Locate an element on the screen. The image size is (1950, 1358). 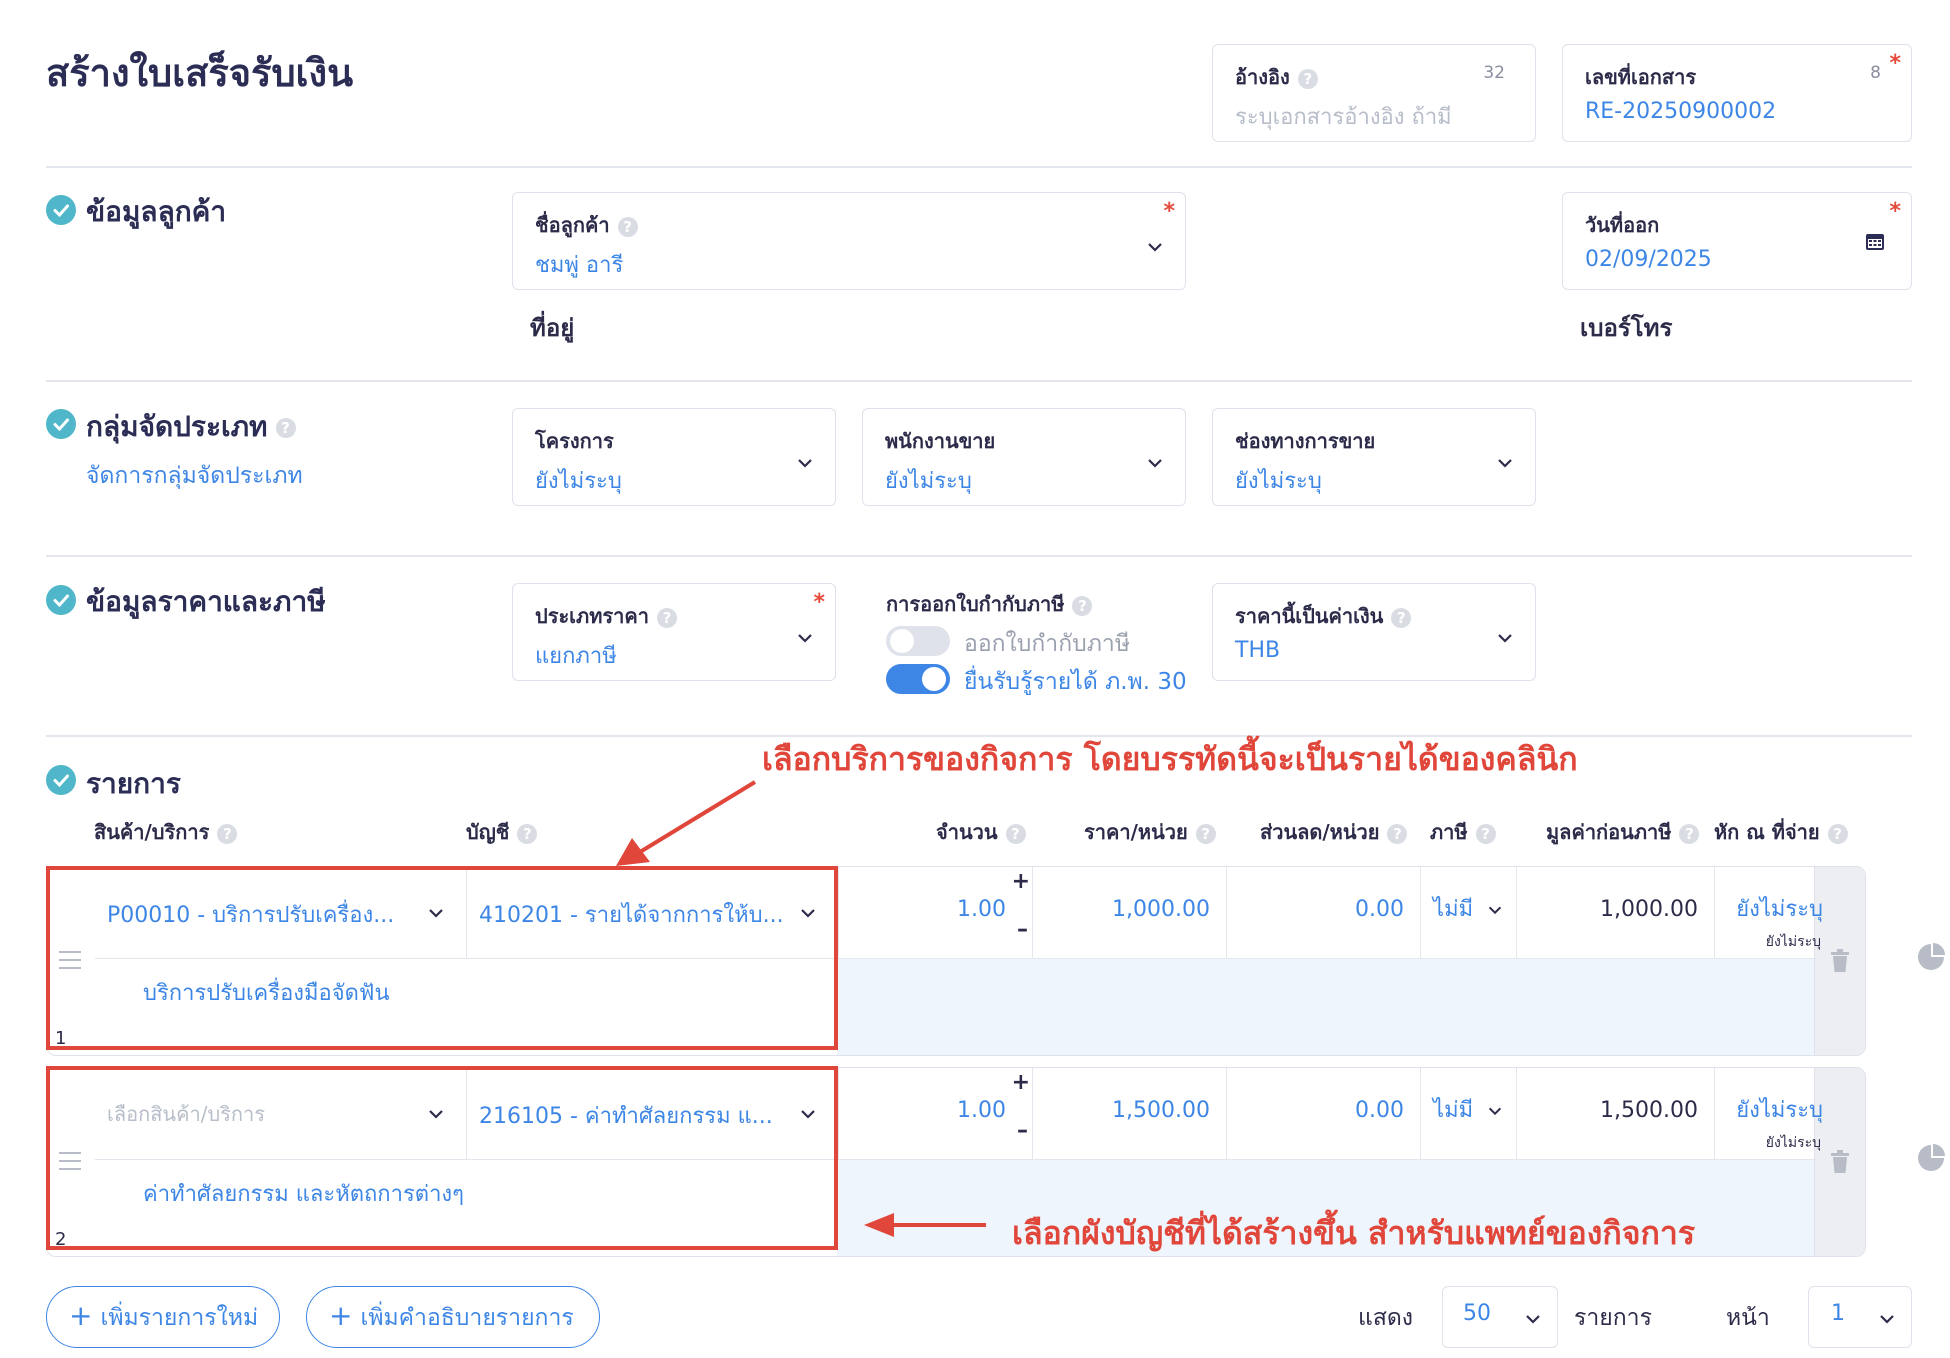
calendar-icon is located at coordinates (1875, 241).